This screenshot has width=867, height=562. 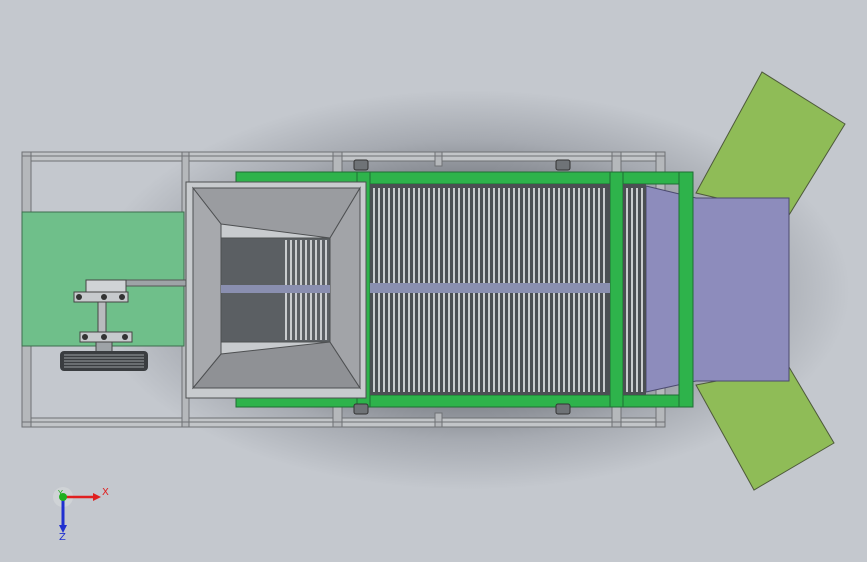 I want to click on z-axis-label: Z, so click(x=62, y=537).